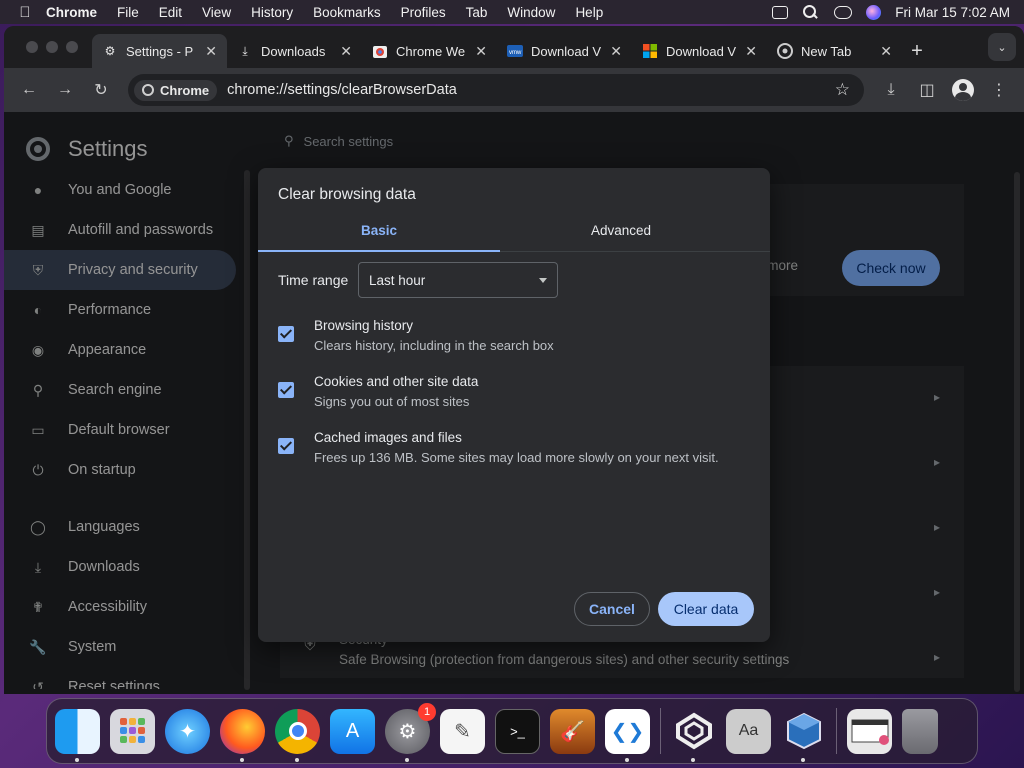 Image resolution: width=1024 pixels, height=768 pixels. I want to click on chrome-center, so click(297, 731).